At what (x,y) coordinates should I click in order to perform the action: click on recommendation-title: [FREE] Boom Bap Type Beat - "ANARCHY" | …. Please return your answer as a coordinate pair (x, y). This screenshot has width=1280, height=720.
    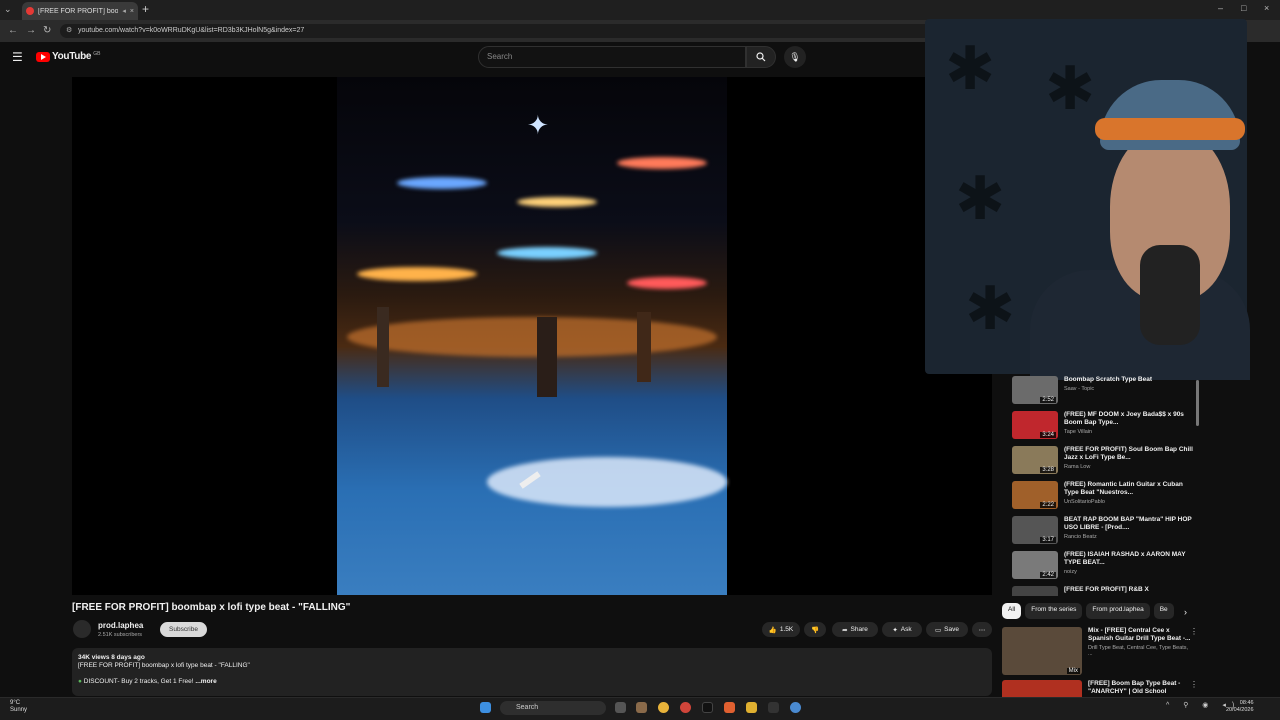
    Looking at the image, I should click on (1134, 687).